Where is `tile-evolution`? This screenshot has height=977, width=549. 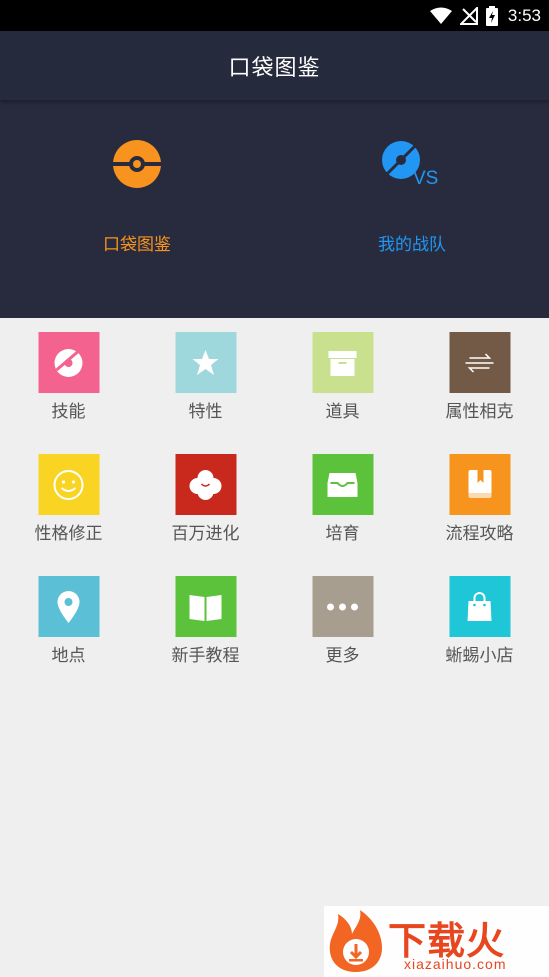
tile-evolution is located at coordinates (205, 484).